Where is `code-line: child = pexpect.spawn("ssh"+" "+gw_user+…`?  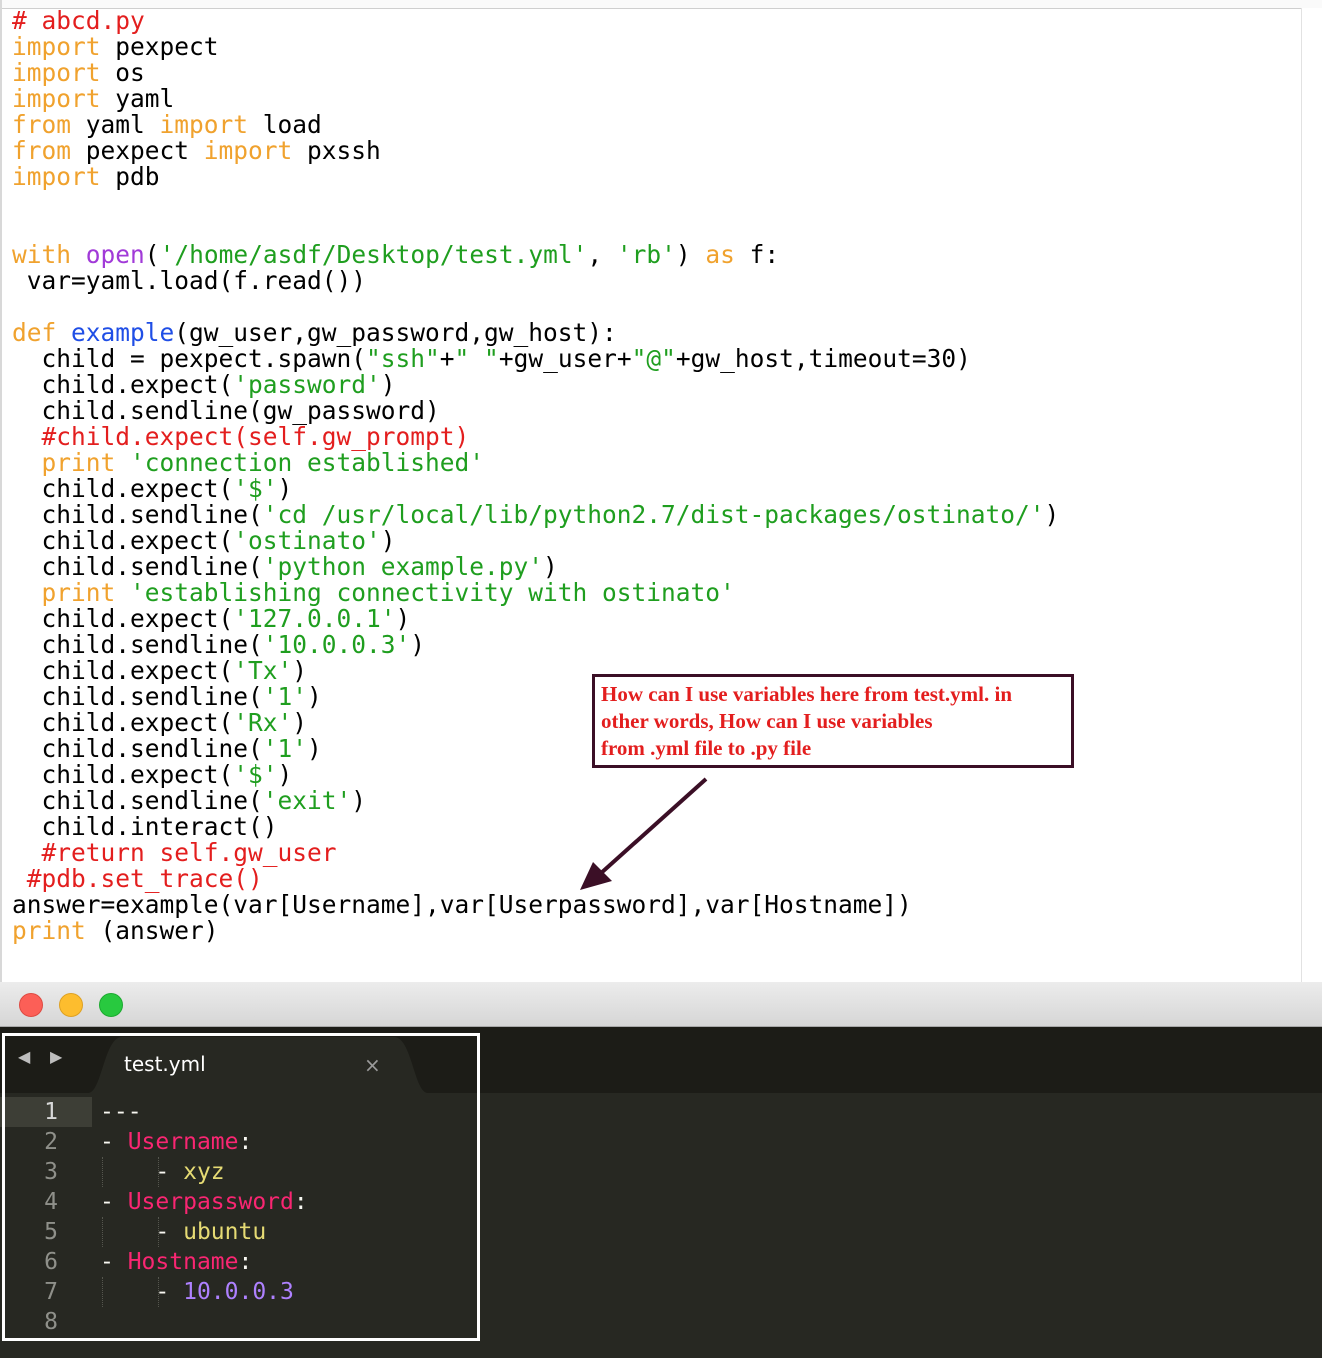
code-line: child = pexpect.spawn("ssh"+" "+gw_user+… is located at coordinates (535, 359).